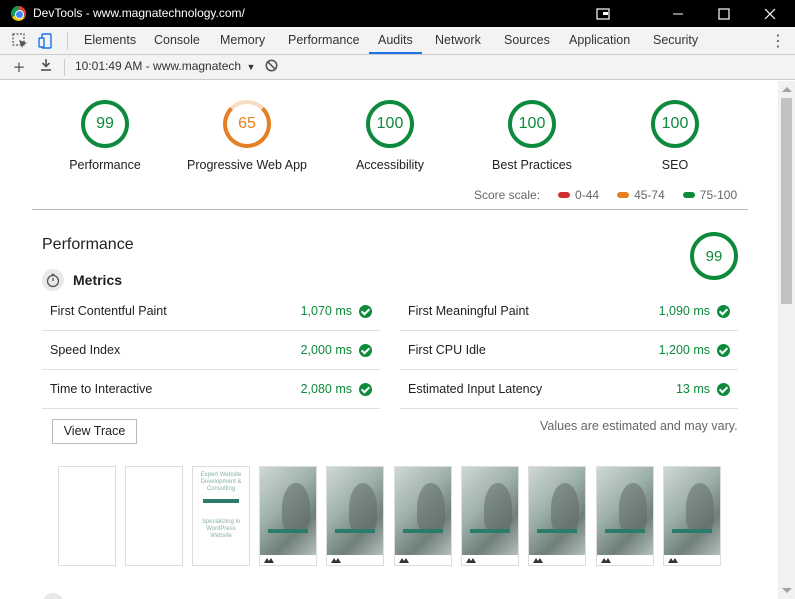 The image size is (795, 599). What do you see at coordinates (397, 67) in the screenshot?
I see `audits-toolbar: + 10:01:49 AM - www.magnatech ▼` at bounding box center [397, 67].